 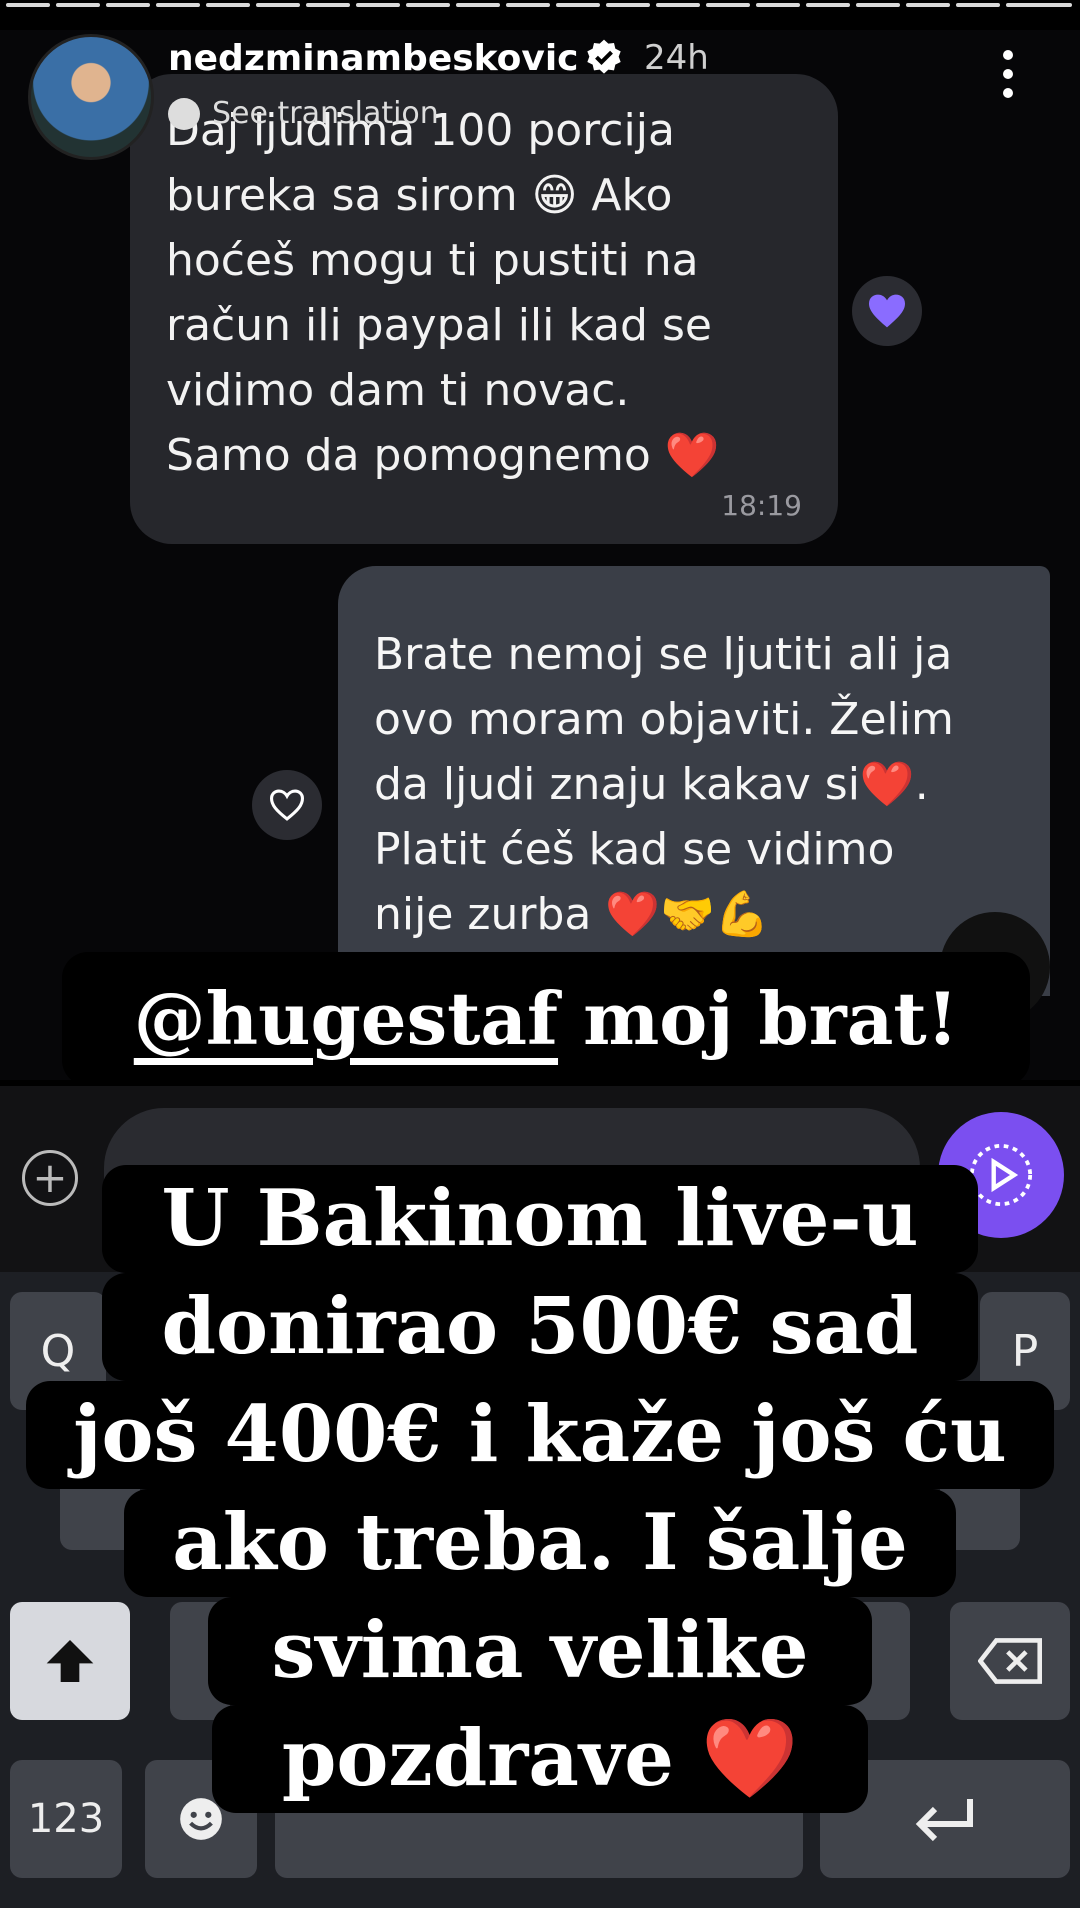 What do you see at coordinates (540, 1219) in the screenshot?
I see `caption-line: U Bakinom live-u` at bounding box center [540, 1219].